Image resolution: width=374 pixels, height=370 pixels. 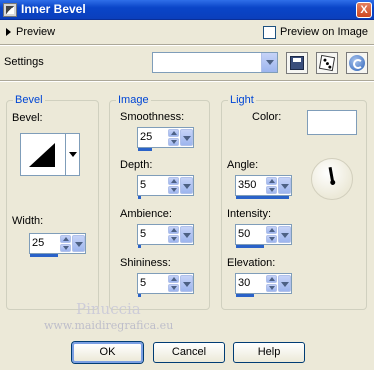 I want to click on ambience-up-arrow-icon, so click(x=173, y=230).